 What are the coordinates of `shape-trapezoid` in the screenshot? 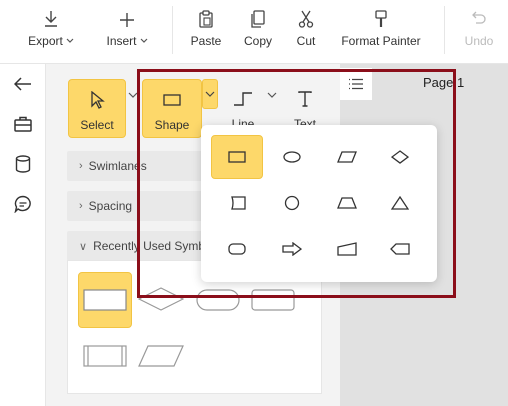 It's located at (347, 203).